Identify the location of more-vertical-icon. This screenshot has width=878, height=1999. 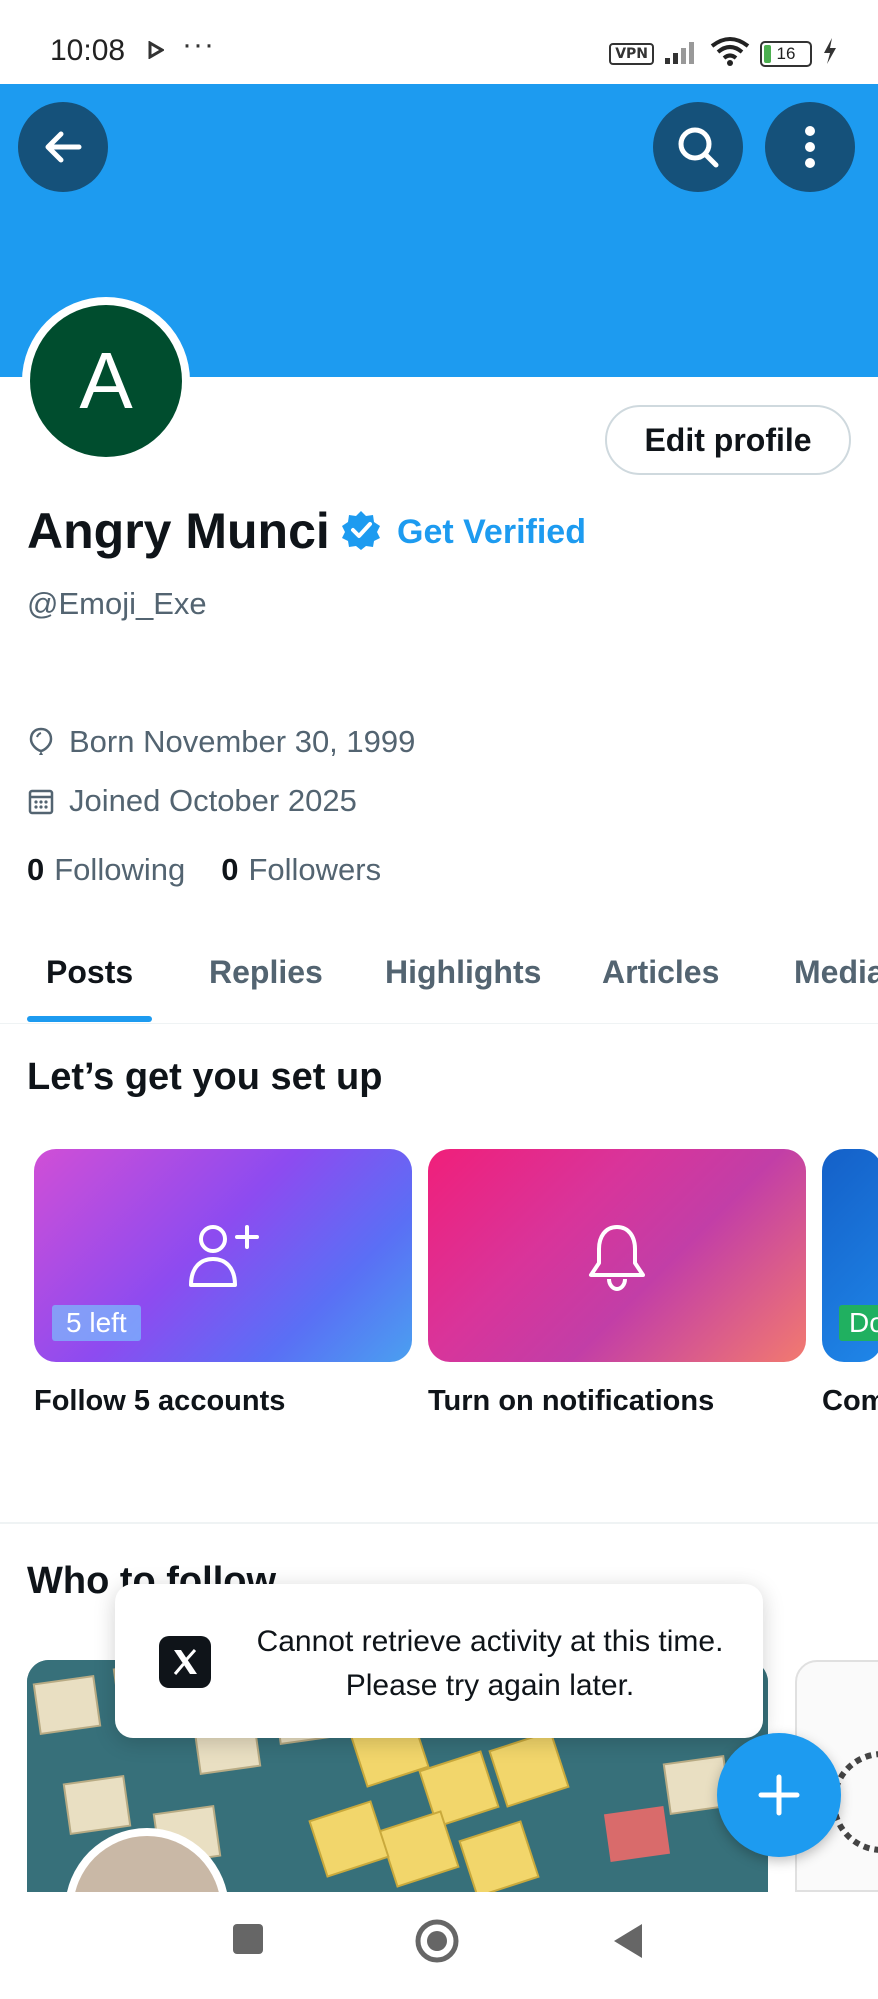
(810, 147).